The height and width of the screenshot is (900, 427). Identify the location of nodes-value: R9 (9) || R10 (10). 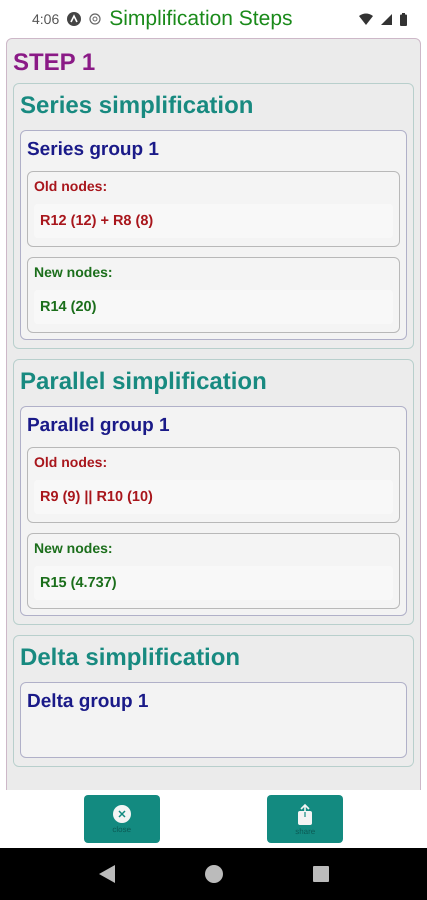
(213, 497).